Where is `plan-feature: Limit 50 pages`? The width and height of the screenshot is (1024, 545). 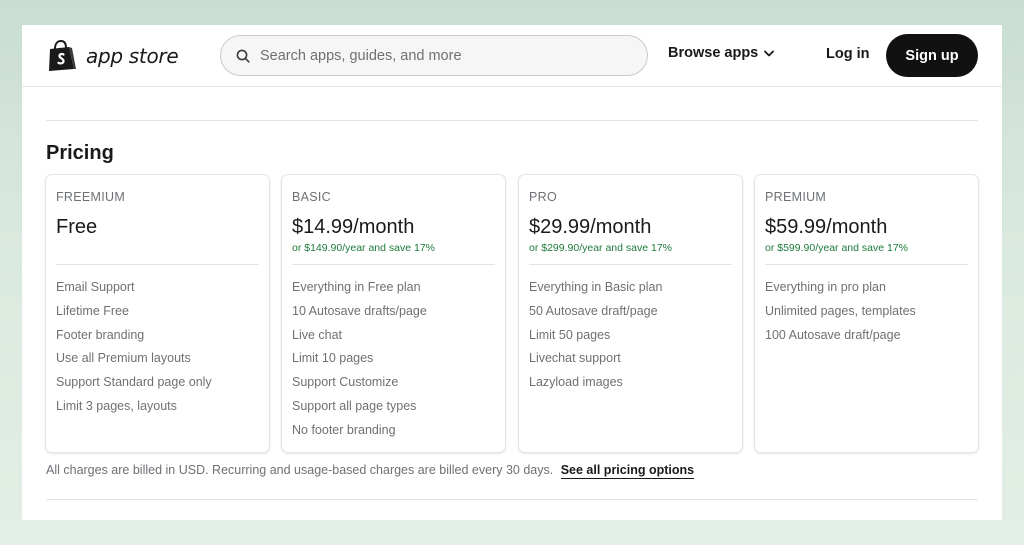 plan-feature: Limit 50 pages is located at coordinates (570, 334).